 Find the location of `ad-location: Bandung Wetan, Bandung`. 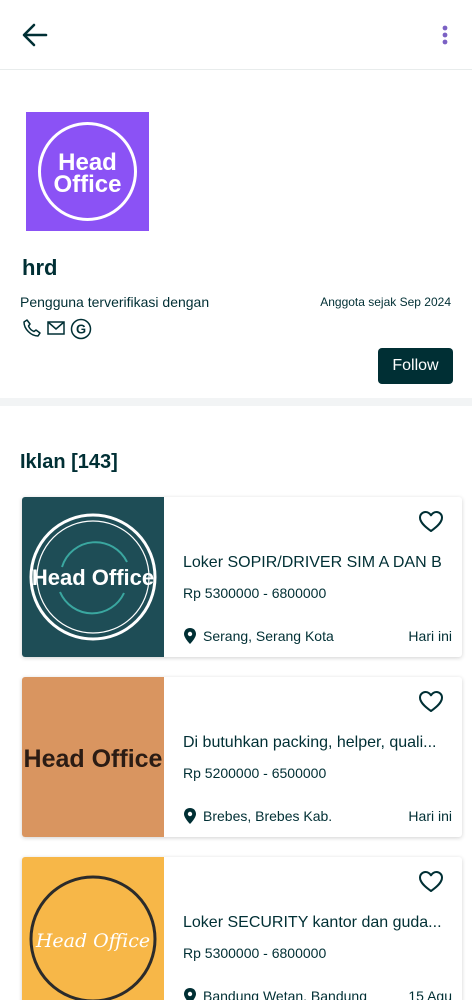

ad-location: Bandung Wetan, Bandung is located at coordinates (275, 994).